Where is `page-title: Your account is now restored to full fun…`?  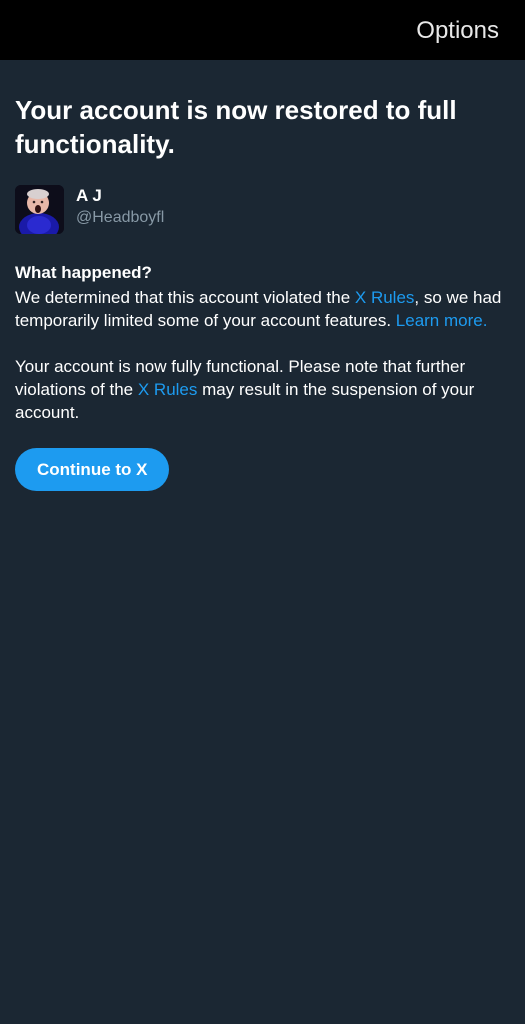
page-title: Your account is now restored to full fun… is located at coordinates (236, 127).